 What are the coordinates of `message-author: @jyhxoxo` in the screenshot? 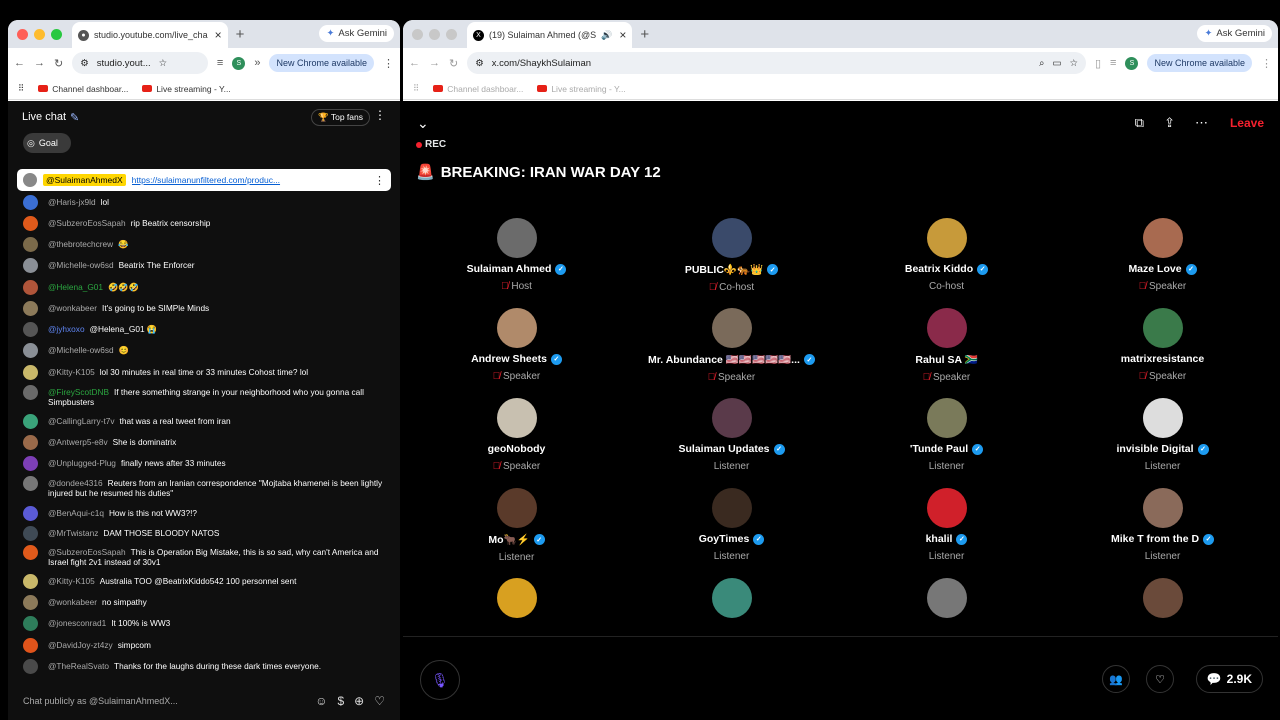 It's located at (66, 329).